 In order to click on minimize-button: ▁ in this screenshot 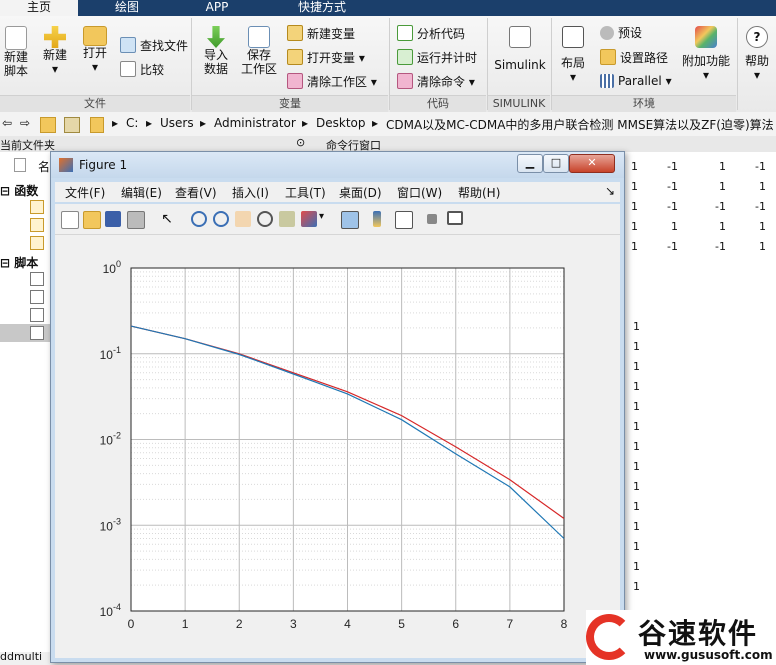, I will do `click(530, 163)`.